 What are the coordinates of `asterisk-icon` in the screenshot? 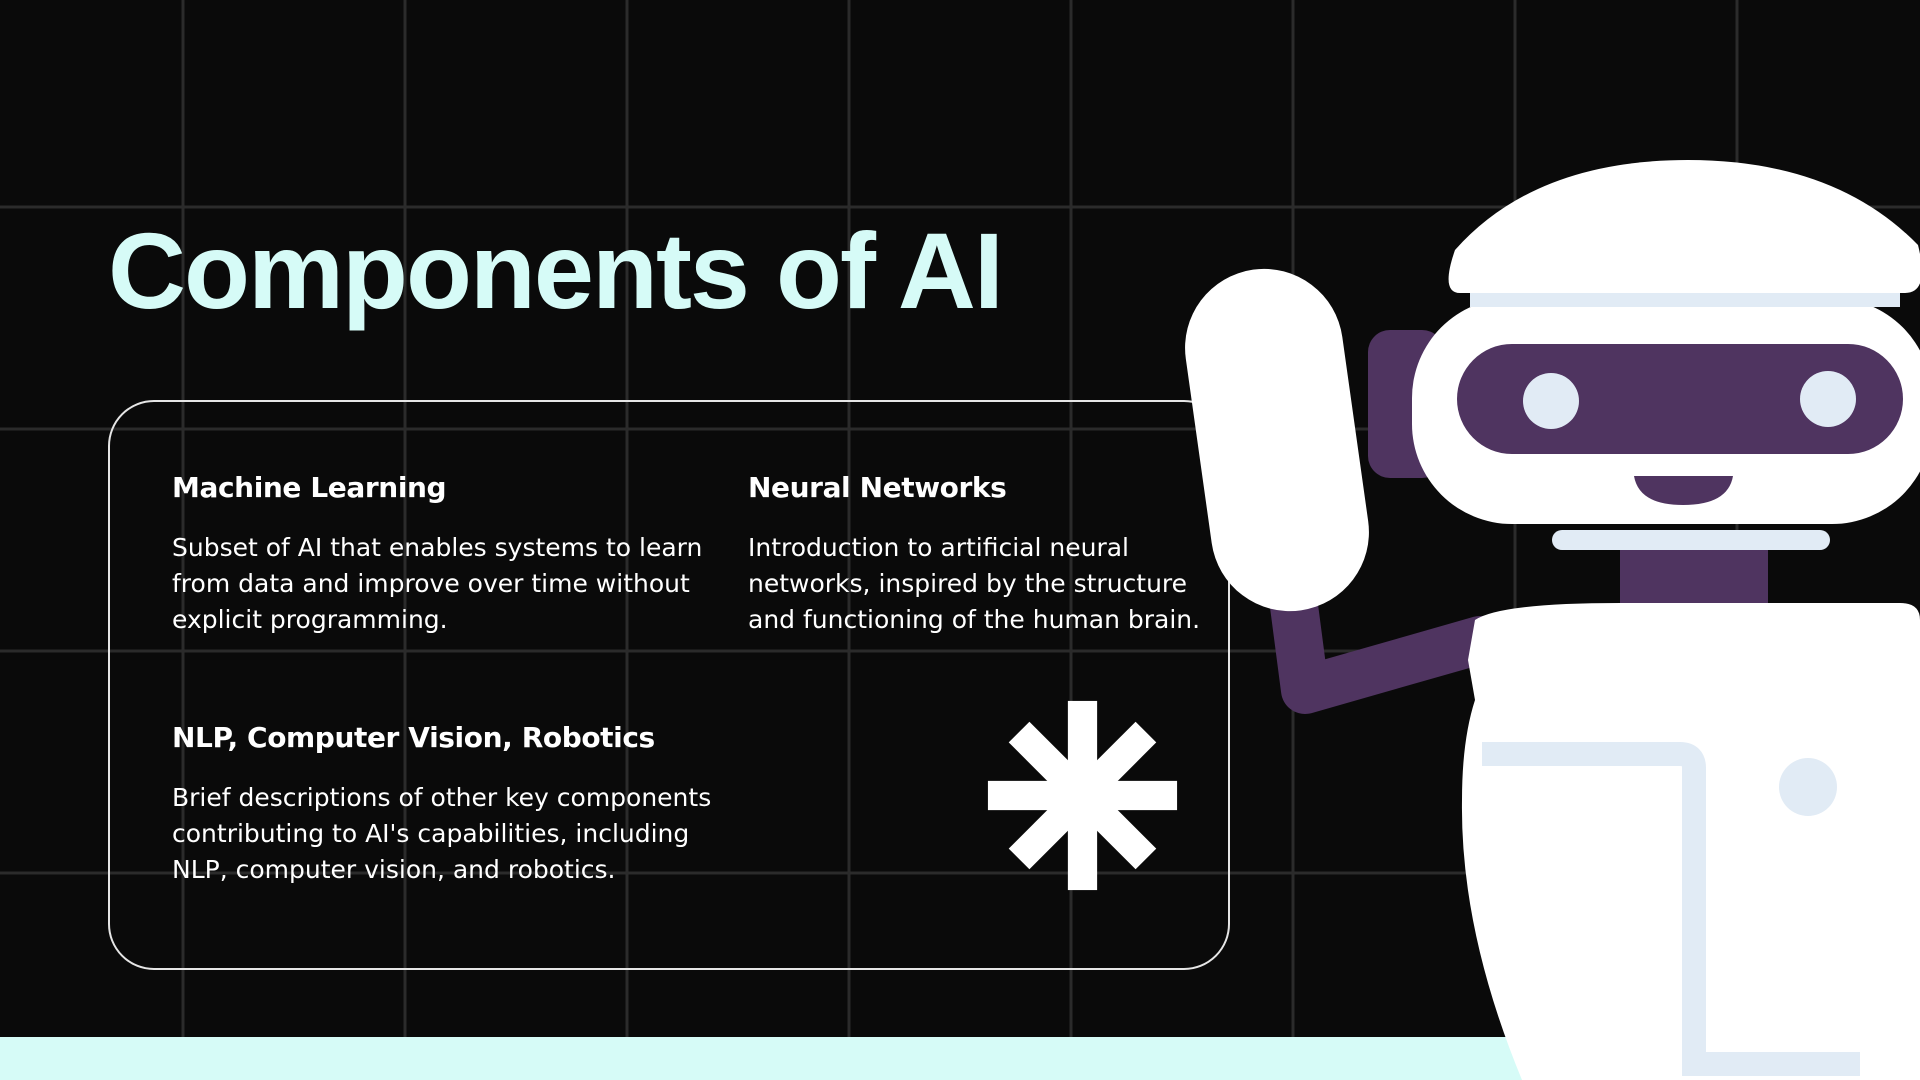 It's located at (1082, 795).